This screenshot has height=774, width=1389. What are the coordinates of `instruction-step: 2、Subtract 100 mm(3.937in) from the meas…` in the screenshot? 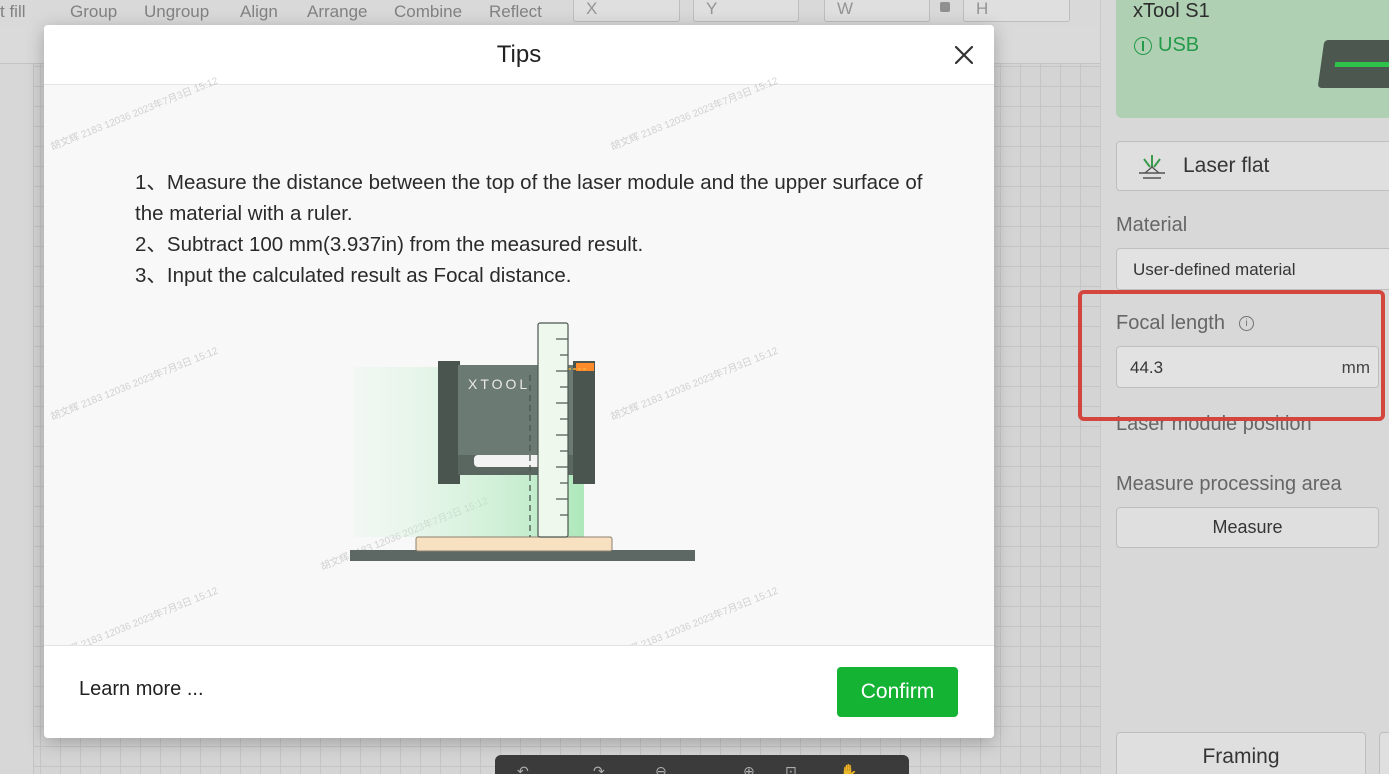 It's located at (389, 244).